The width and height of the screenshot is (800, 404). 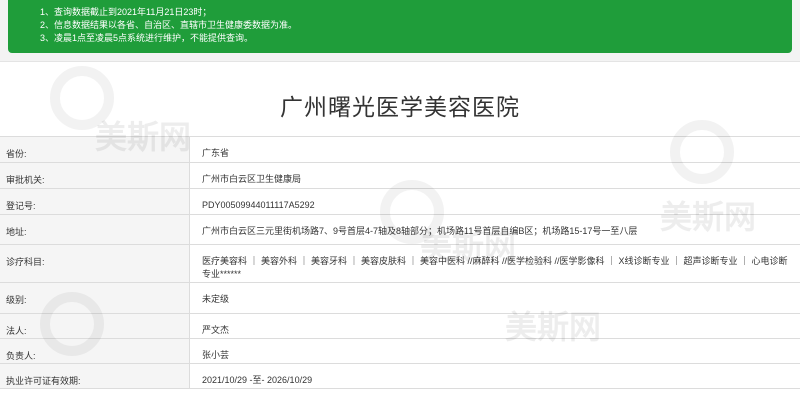 I want to click on notice-line-1: 1、查询数据截止到2021年11月21日23时；, so click(x=126, y=12).